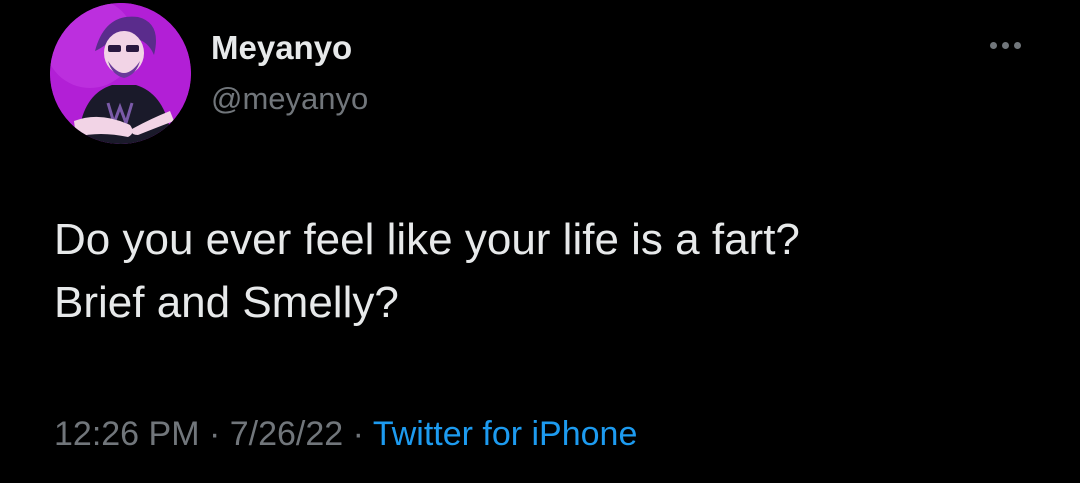  Describe the element at coordinates (289, 99) in the screenshot. I see `user-handle: @meyanyo` at that location.